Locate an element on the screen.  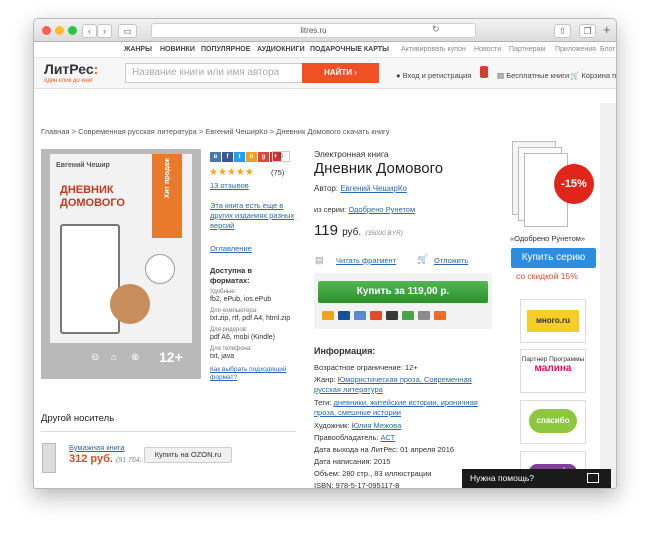
info-title: Информация: is located at coordinates (345, 351).